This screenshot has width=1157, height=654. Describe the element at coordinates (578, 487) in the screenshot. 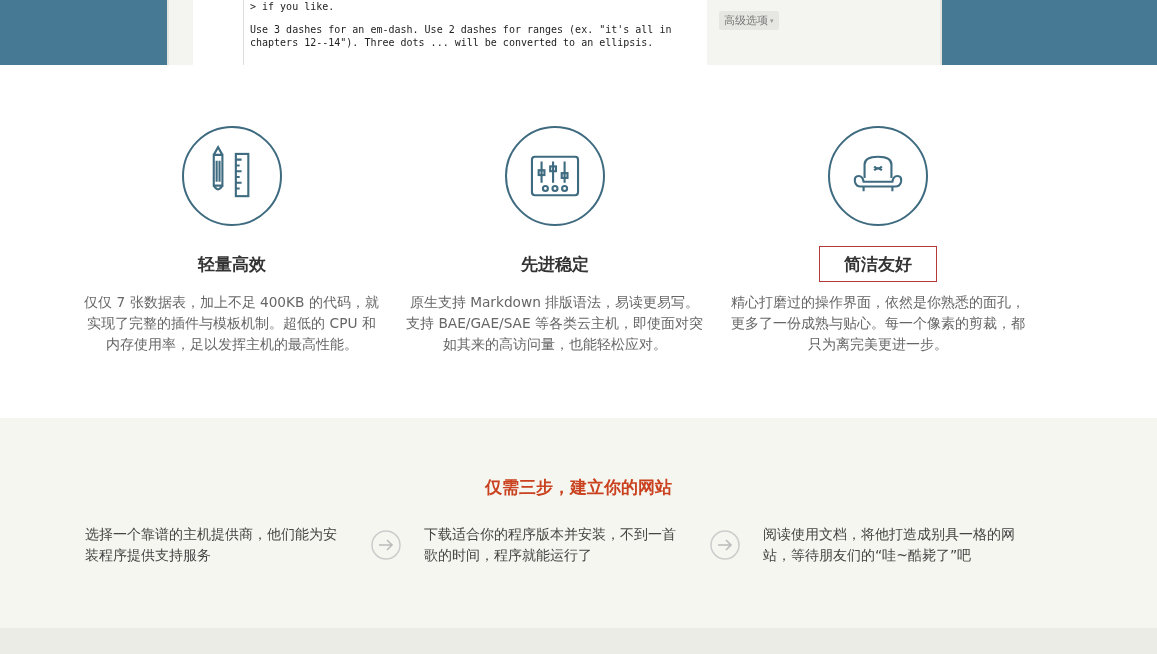

I see `steps-title: 仅需三步，建立你的网站` at that location.